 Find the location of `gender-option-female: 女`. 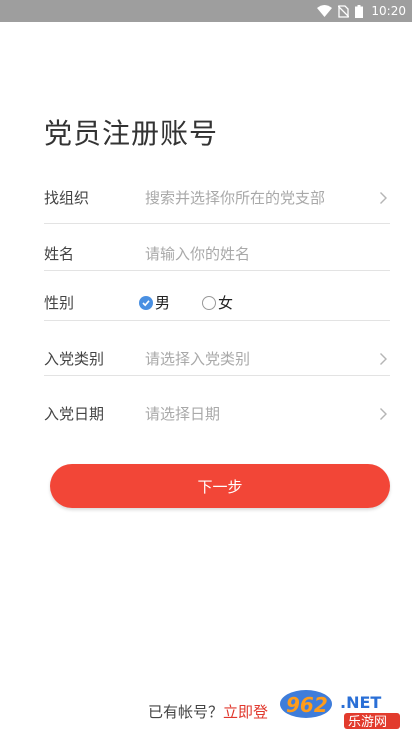

gender-option-female: 女 is located at coordinates (217, 303).